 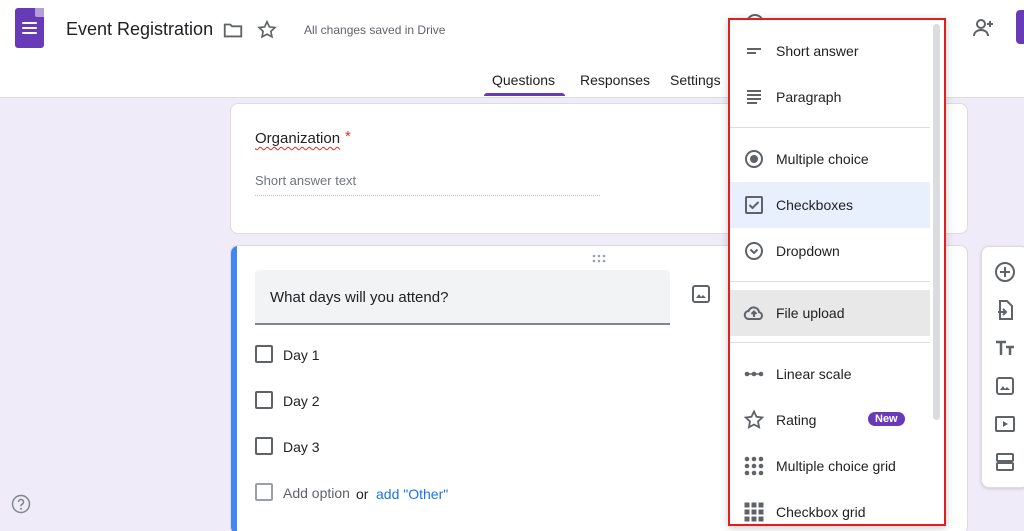 I want to click on menu-item-linear-scale: Linear scale, so click(x=830, y=374).